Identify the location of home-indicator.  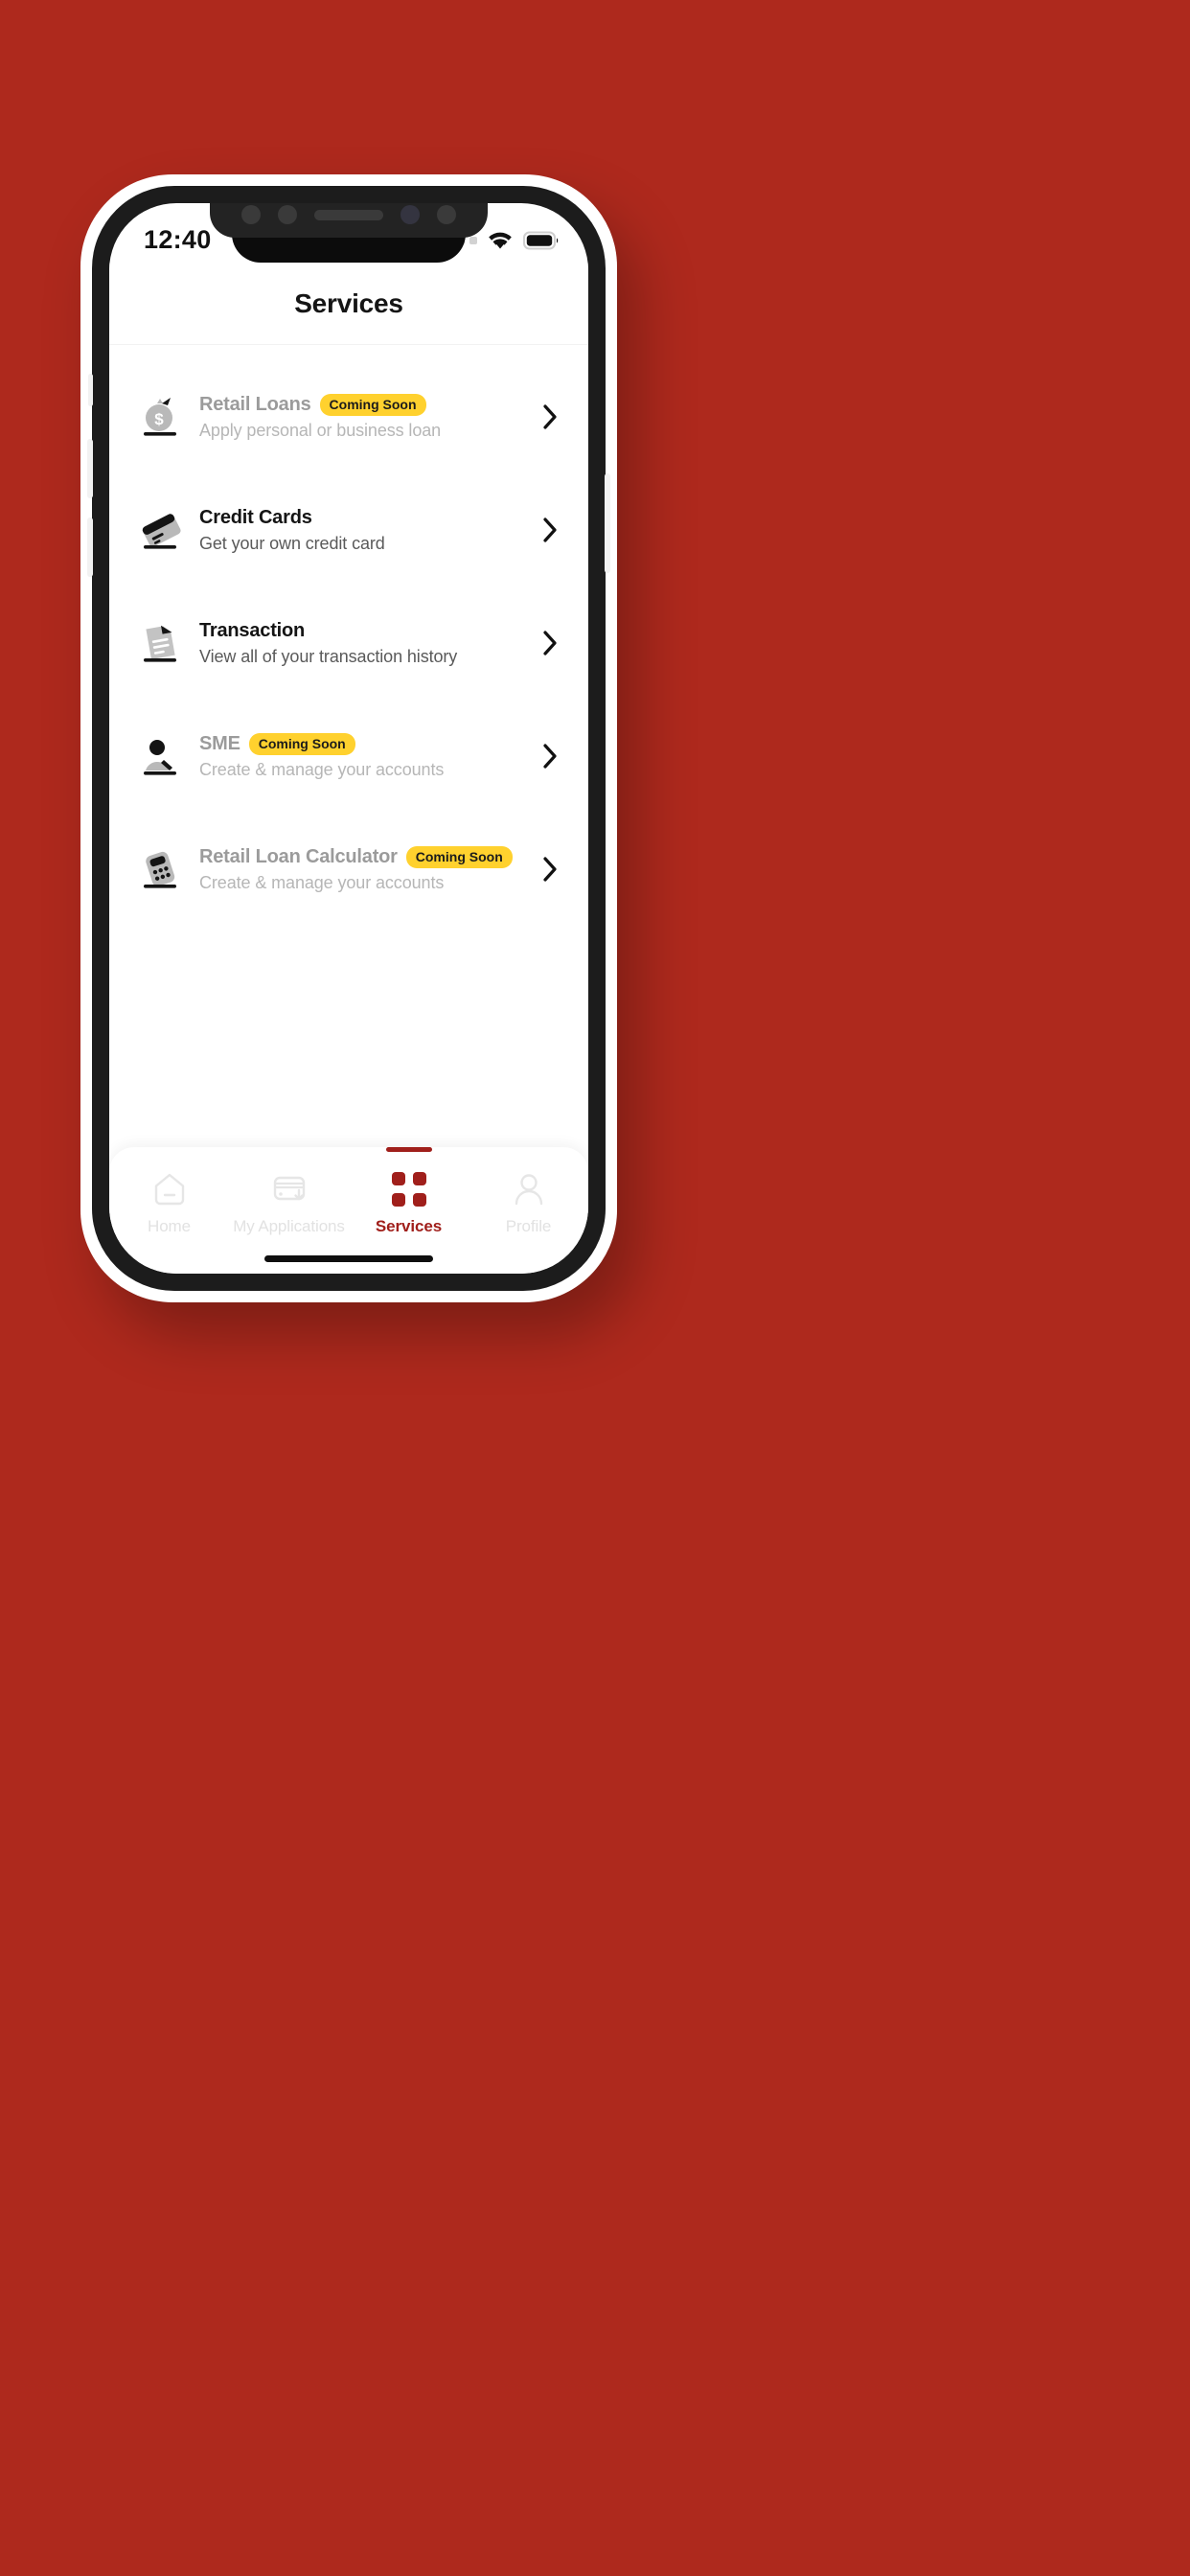
(349, 1258).